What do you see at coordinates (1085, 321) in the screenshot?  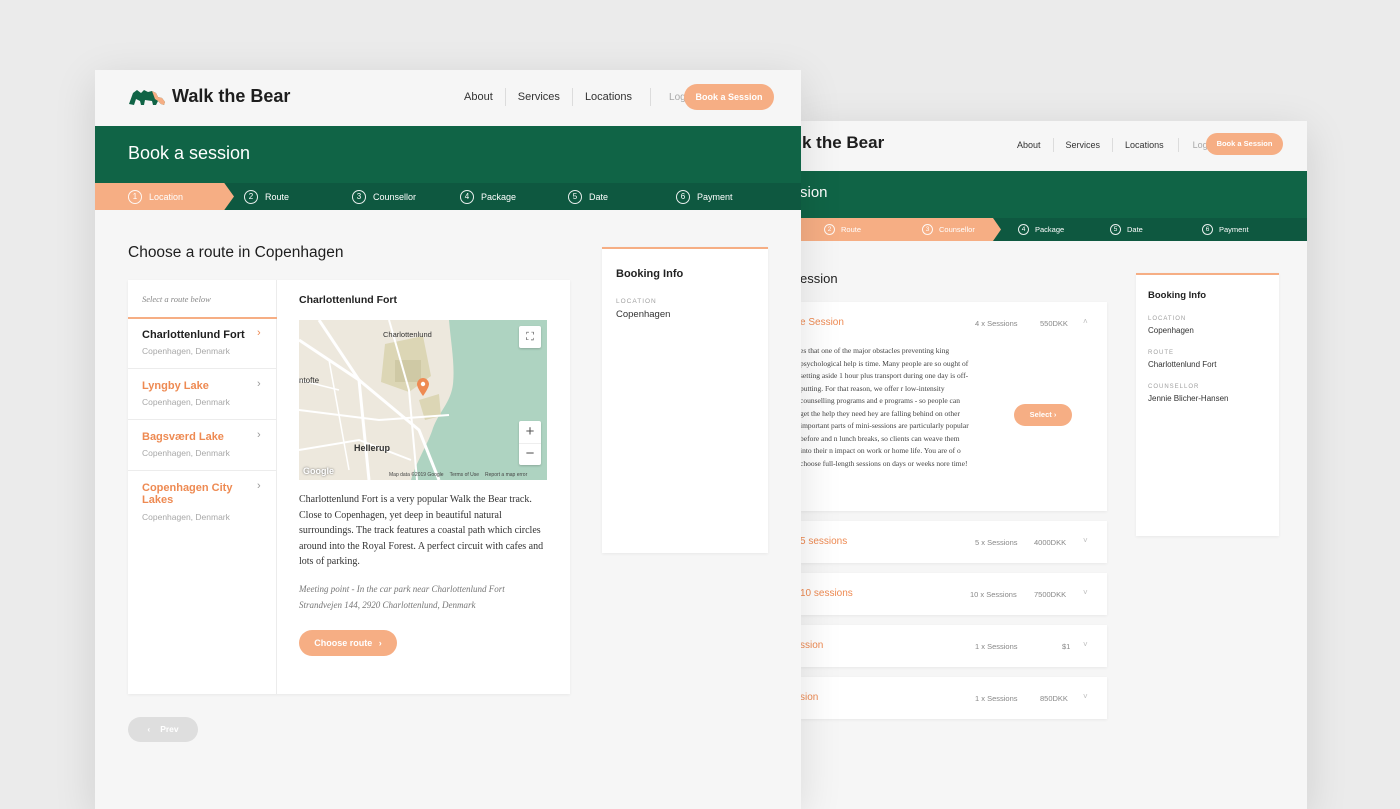 I see `chevron-up-icon: ˄` at bounding box center [1085, 321].